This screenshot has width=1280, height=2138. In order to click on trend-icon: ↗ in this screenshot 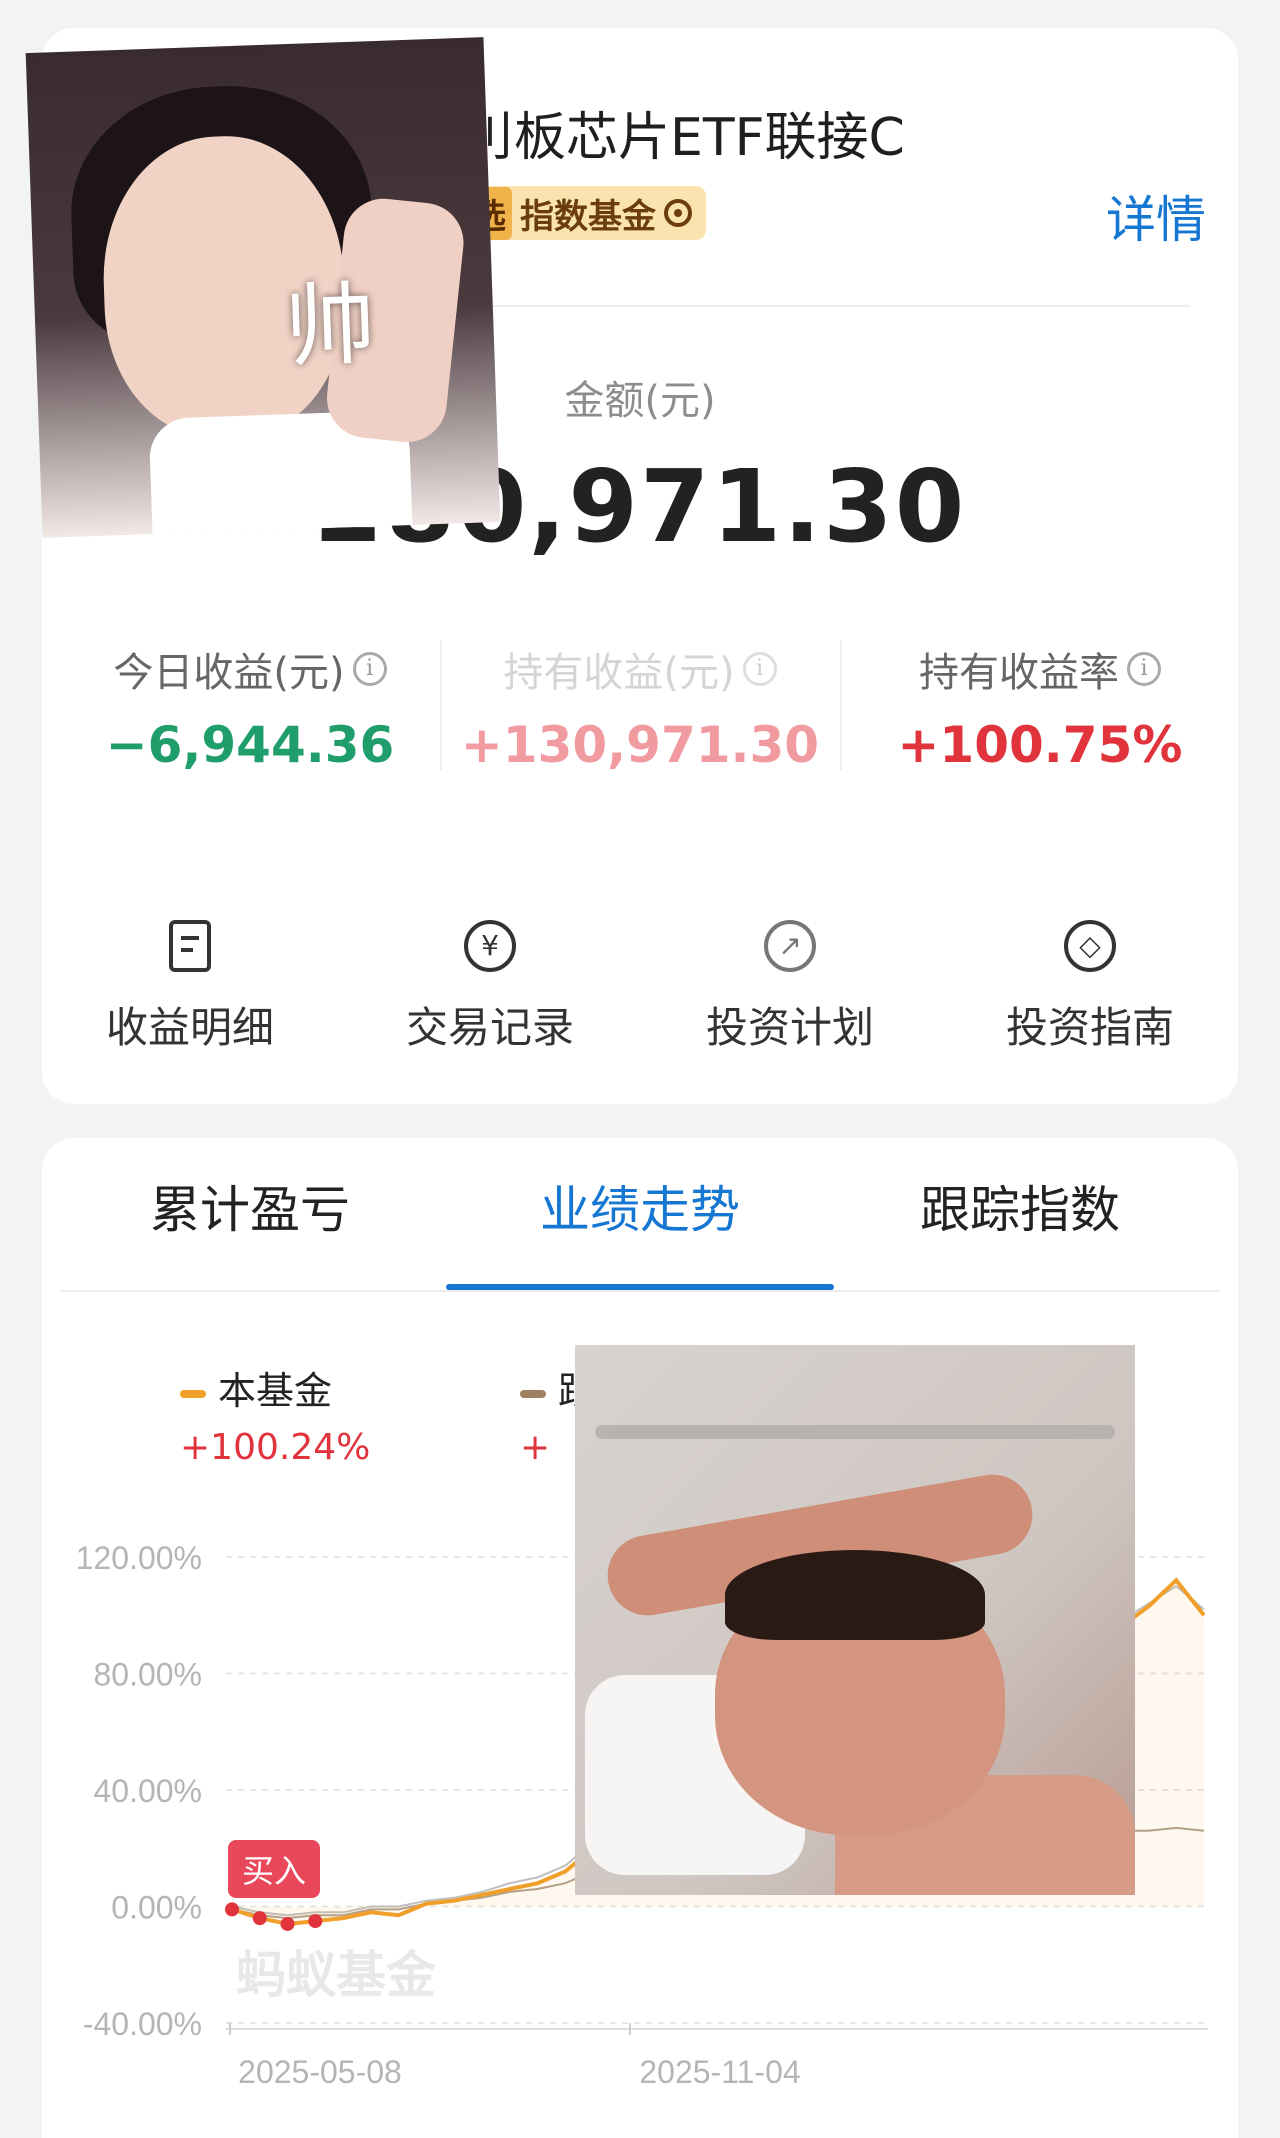, I will do `click(790, 946)`.